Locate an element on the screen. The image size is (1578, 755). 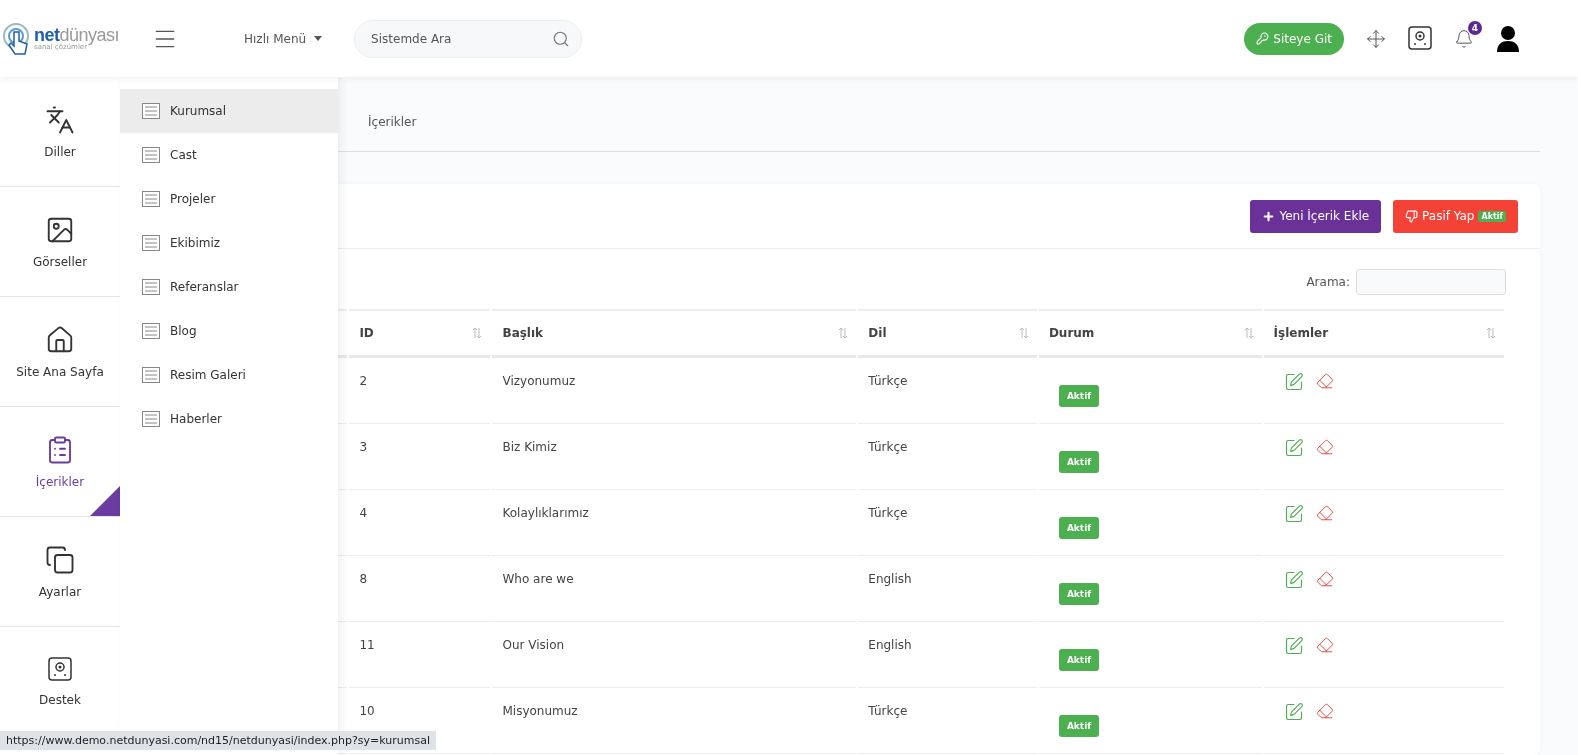
submenu-item: Haberler is located at coordinates (229, 419).